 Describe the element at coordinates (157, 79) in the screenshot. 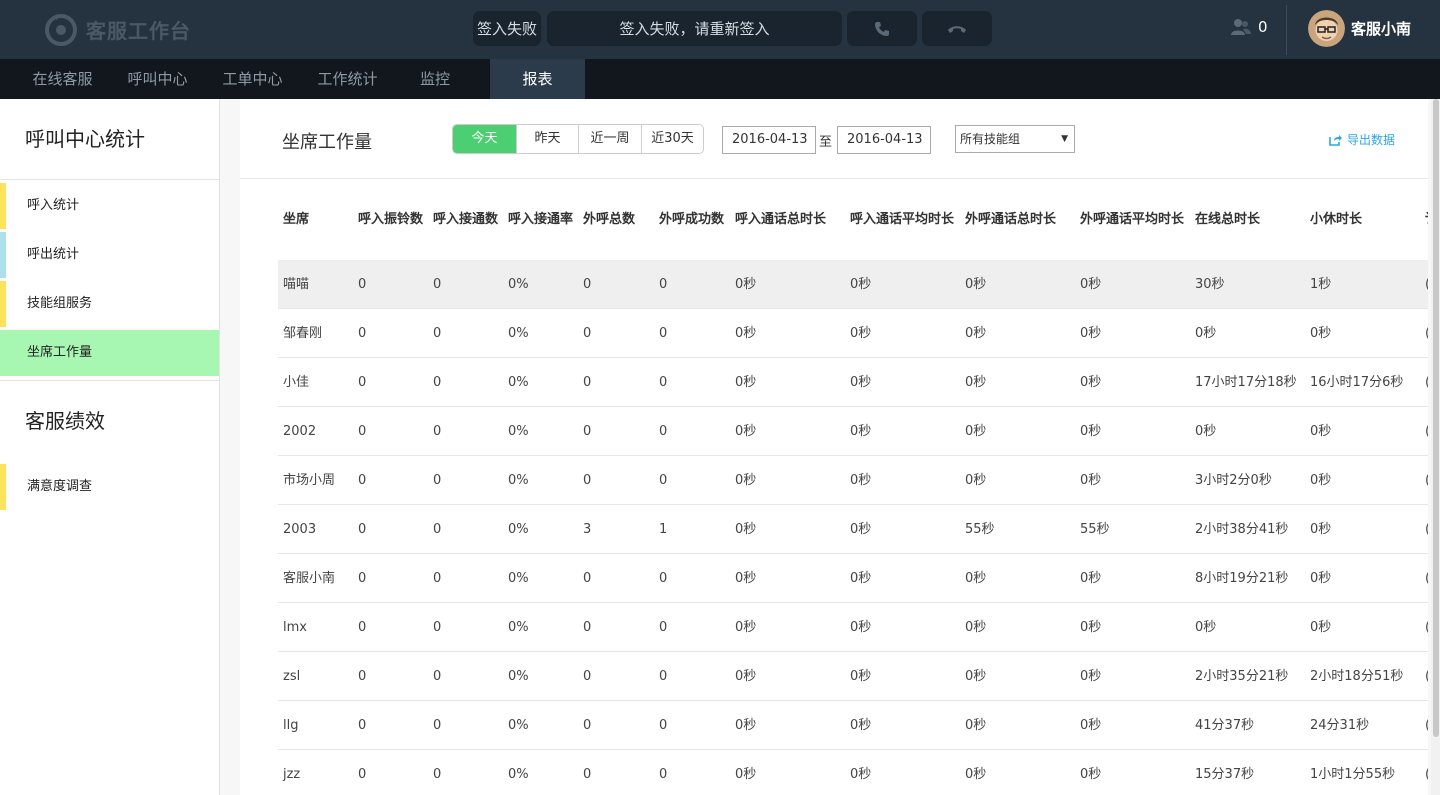

I see `nav-call-center: 呼叫中心` at that location.